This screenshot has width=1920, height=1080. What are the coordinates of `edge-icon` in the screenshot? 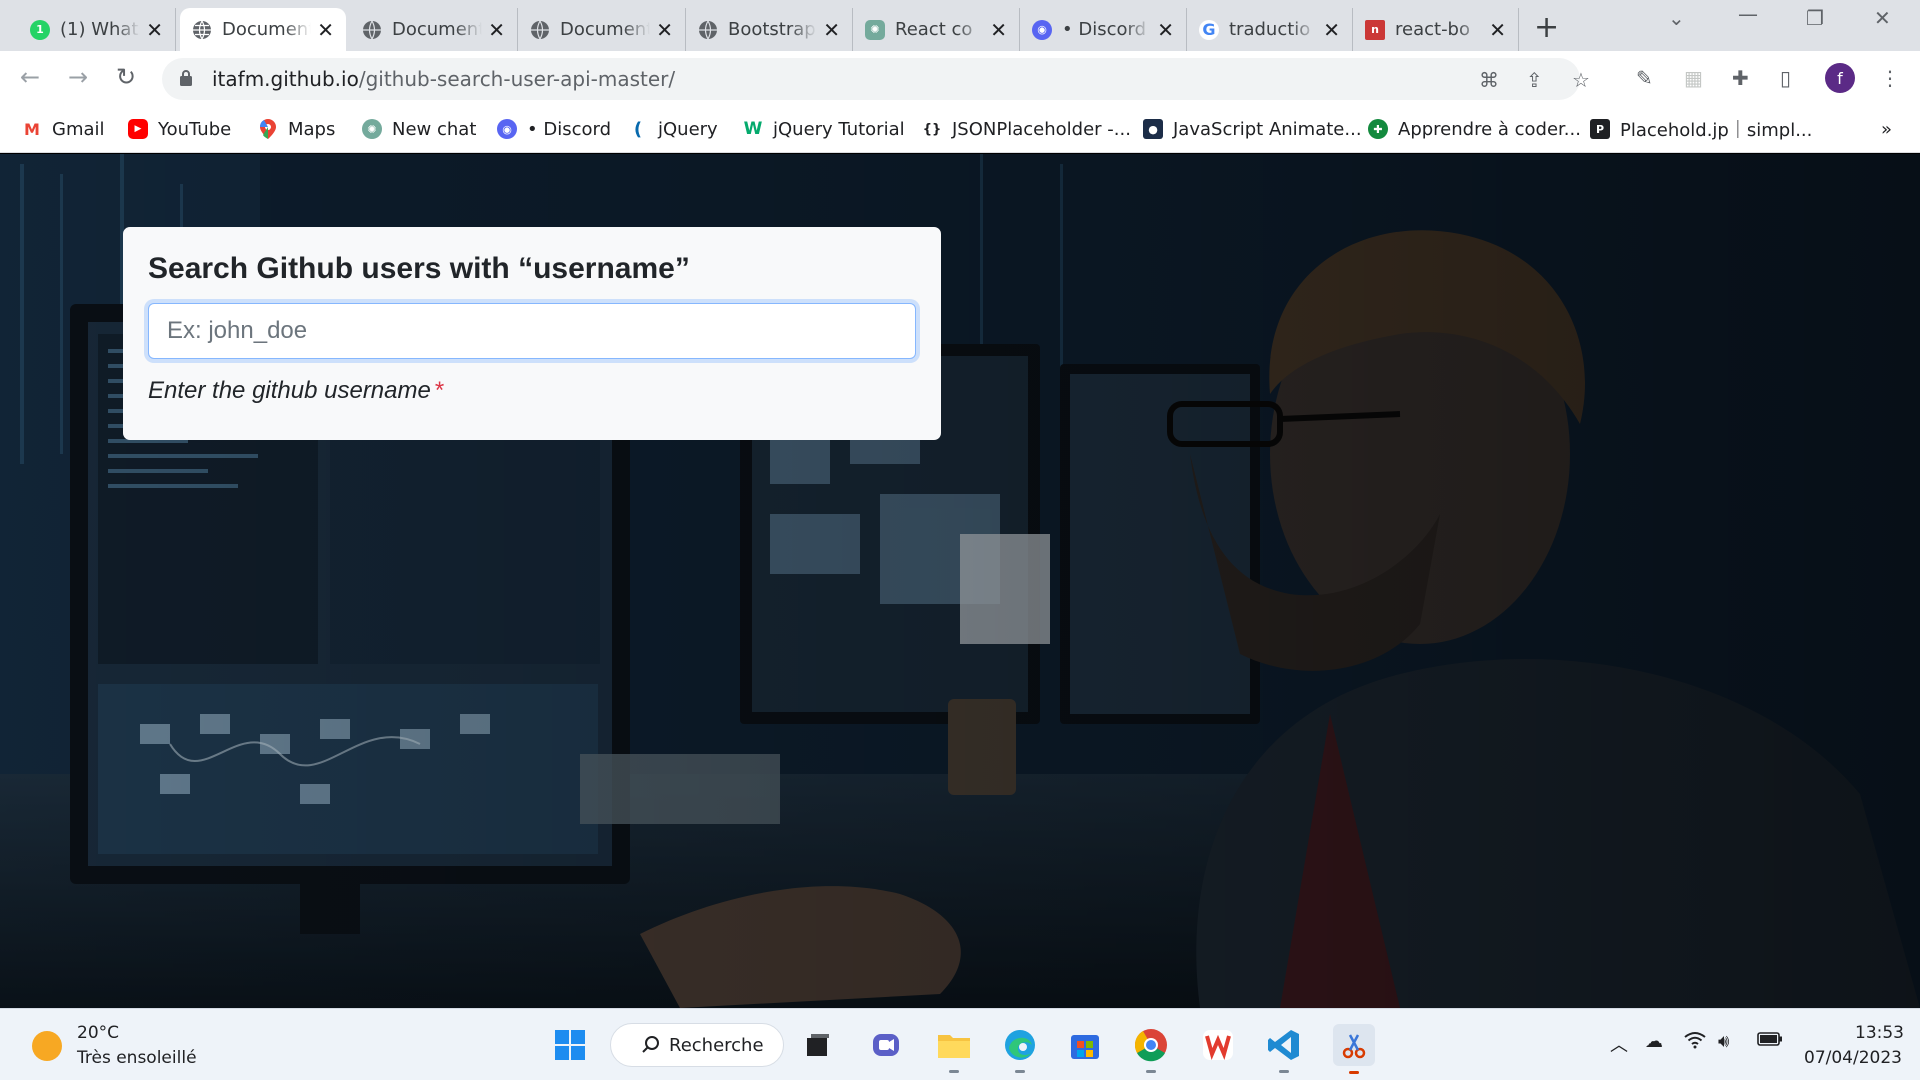 It's located at (1020, 1050).